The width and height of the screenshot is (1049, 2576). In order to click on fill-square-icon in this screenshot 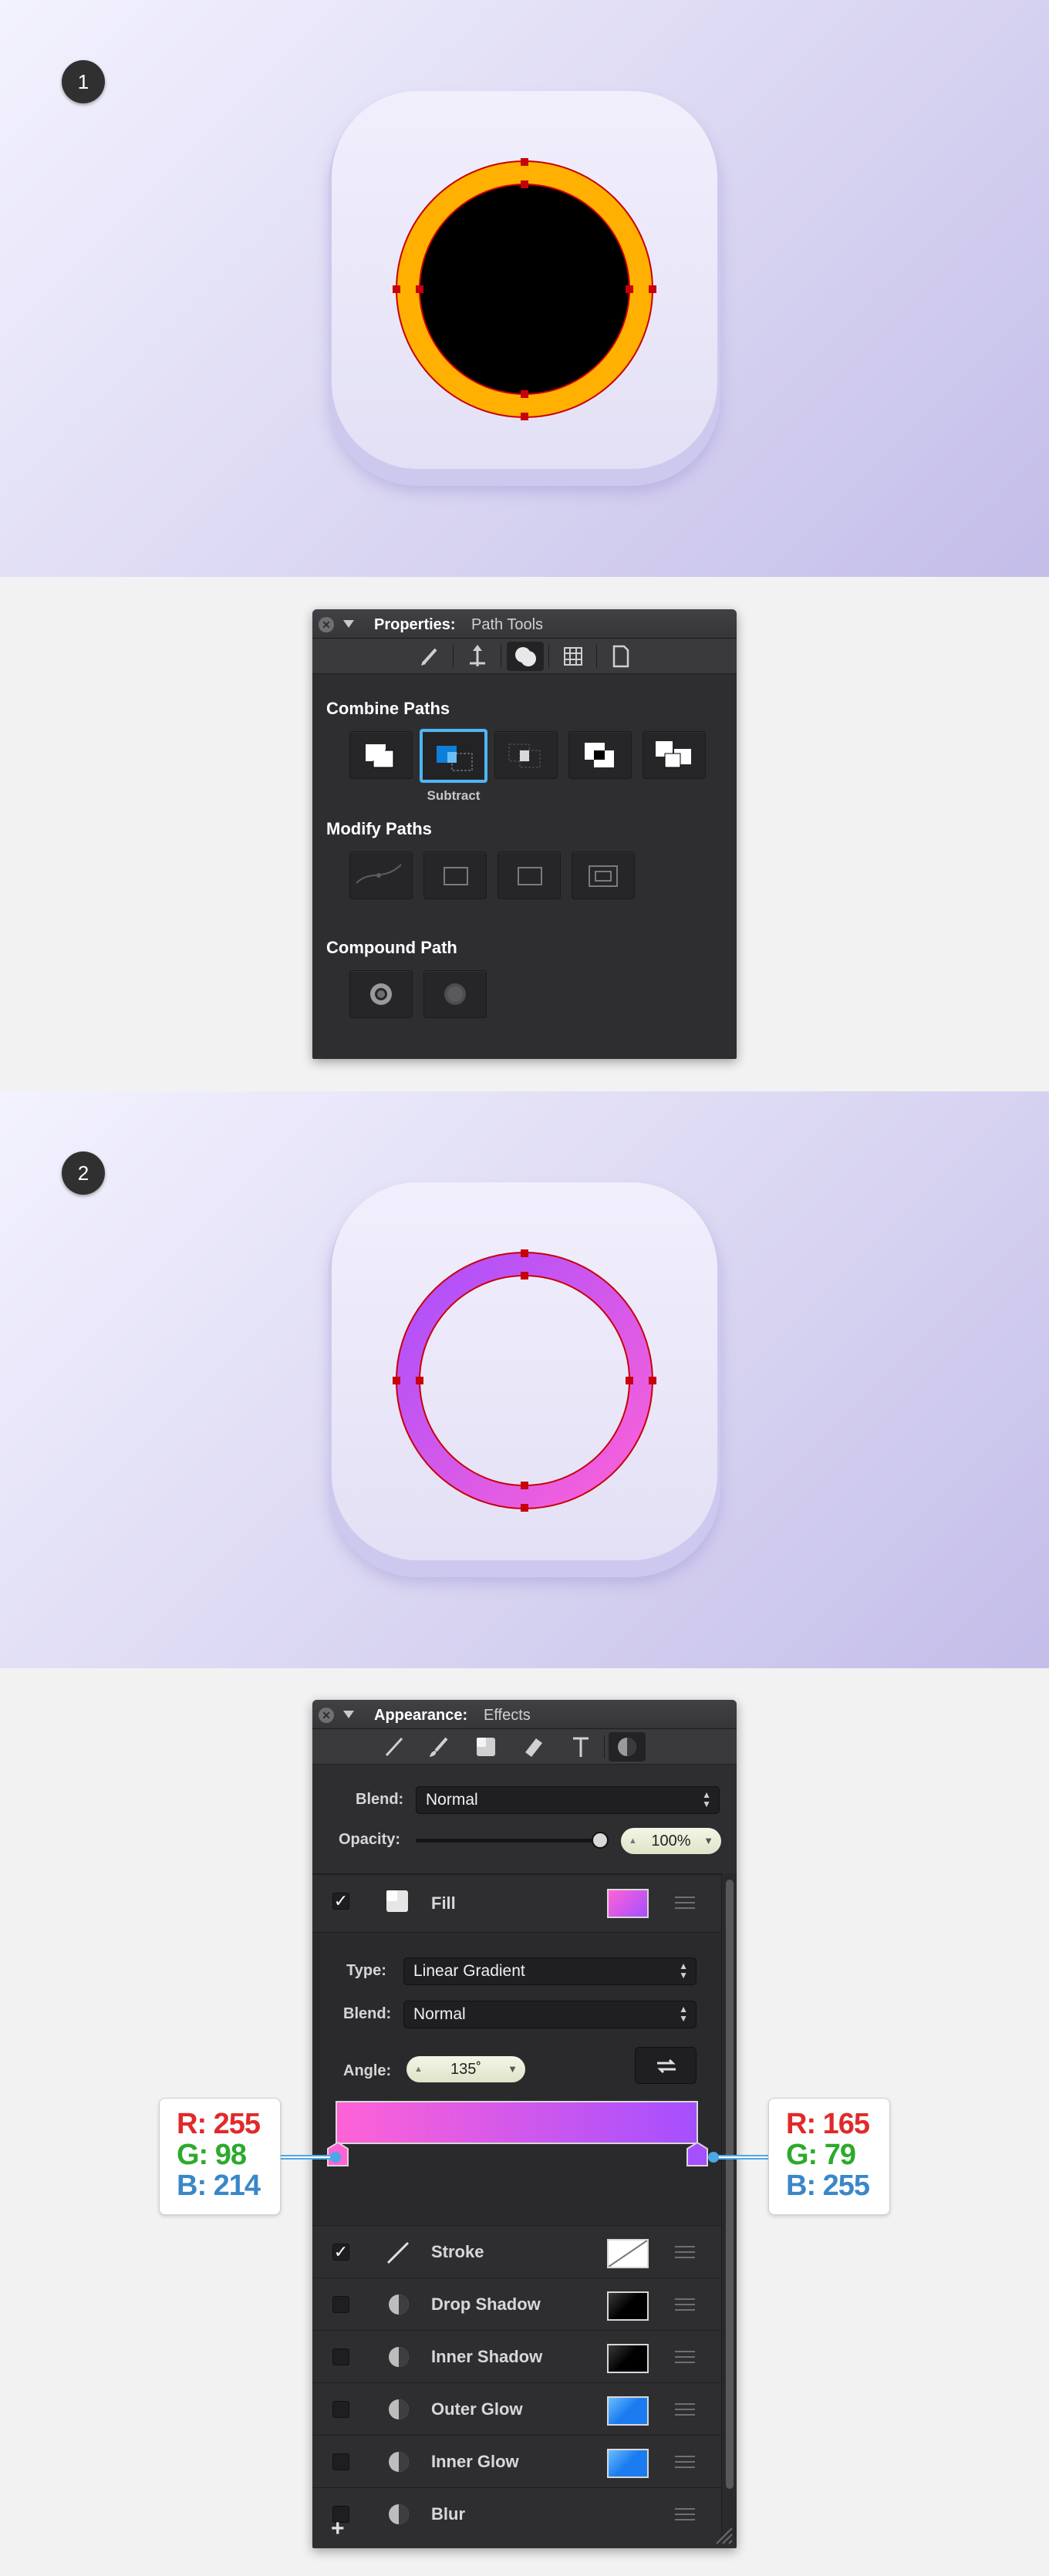, I will do `click(486, 1747)`.